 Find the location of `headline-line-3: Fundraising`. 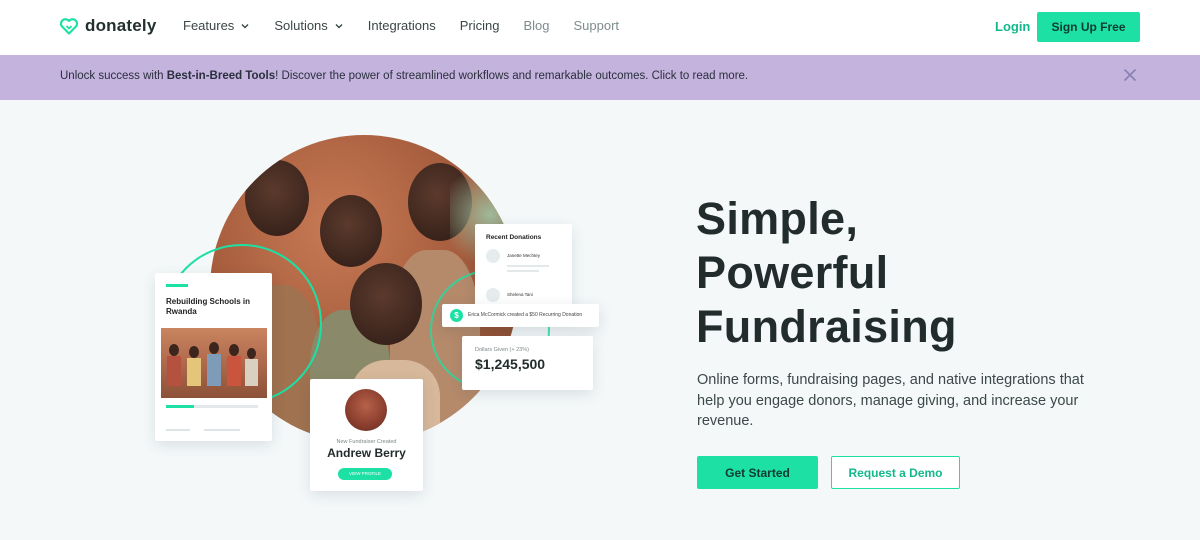

headline-line-3: Fundraising is located at coordinates (826, 326).